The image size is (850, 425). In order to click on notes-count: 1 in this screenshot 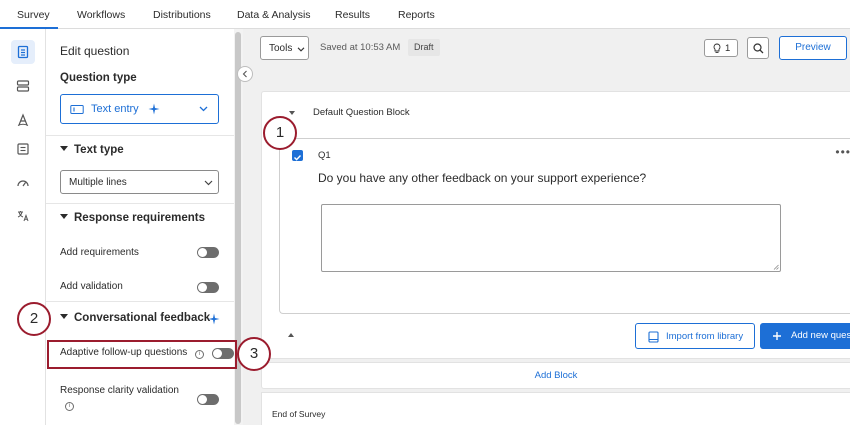, I will do `click(728, 48)`.